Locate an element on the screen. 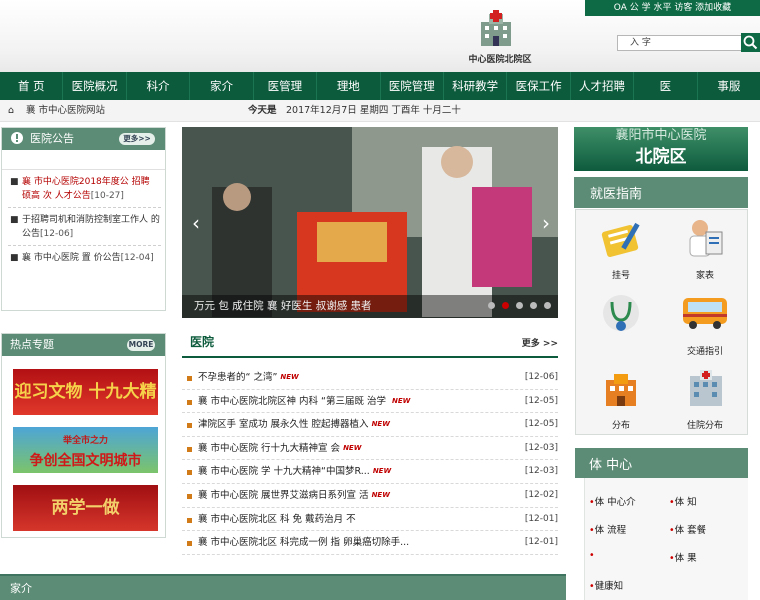  news-title: 医院 is located at coordinates (202, 342).